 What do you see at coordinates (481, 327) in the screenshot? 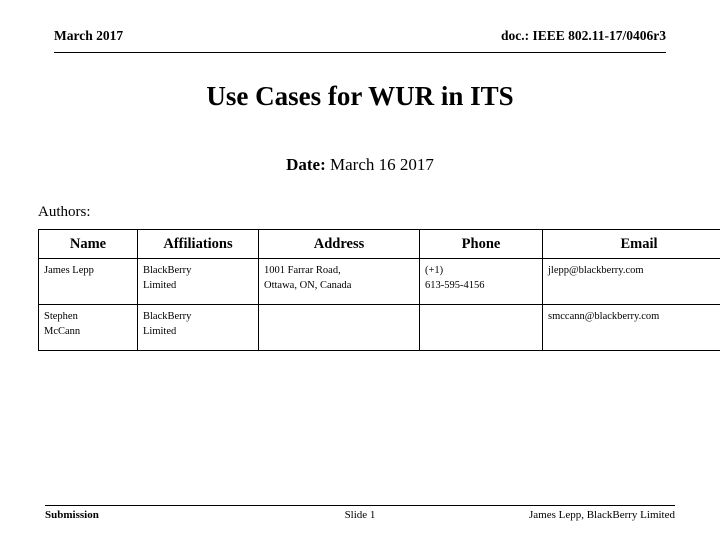
I see `cell-phone` at bounding box center [481, 327].